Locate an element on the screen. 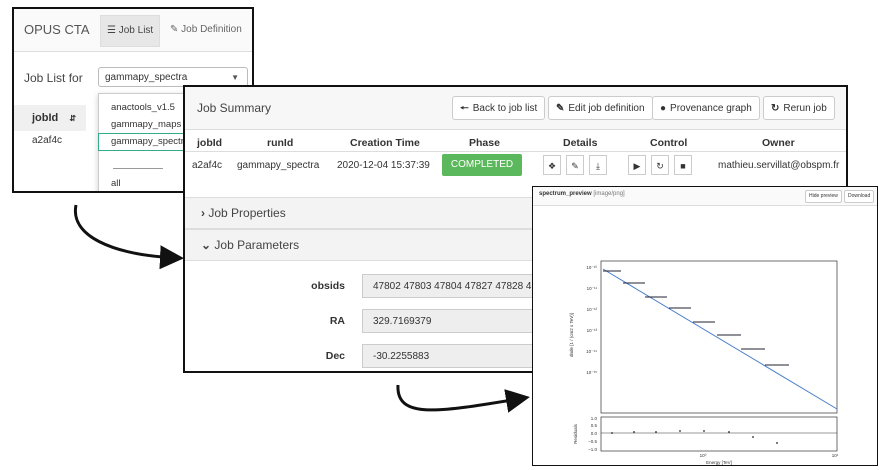 The image size is (884, 470). pin-icon: ● is located at coordinates (663, 108).